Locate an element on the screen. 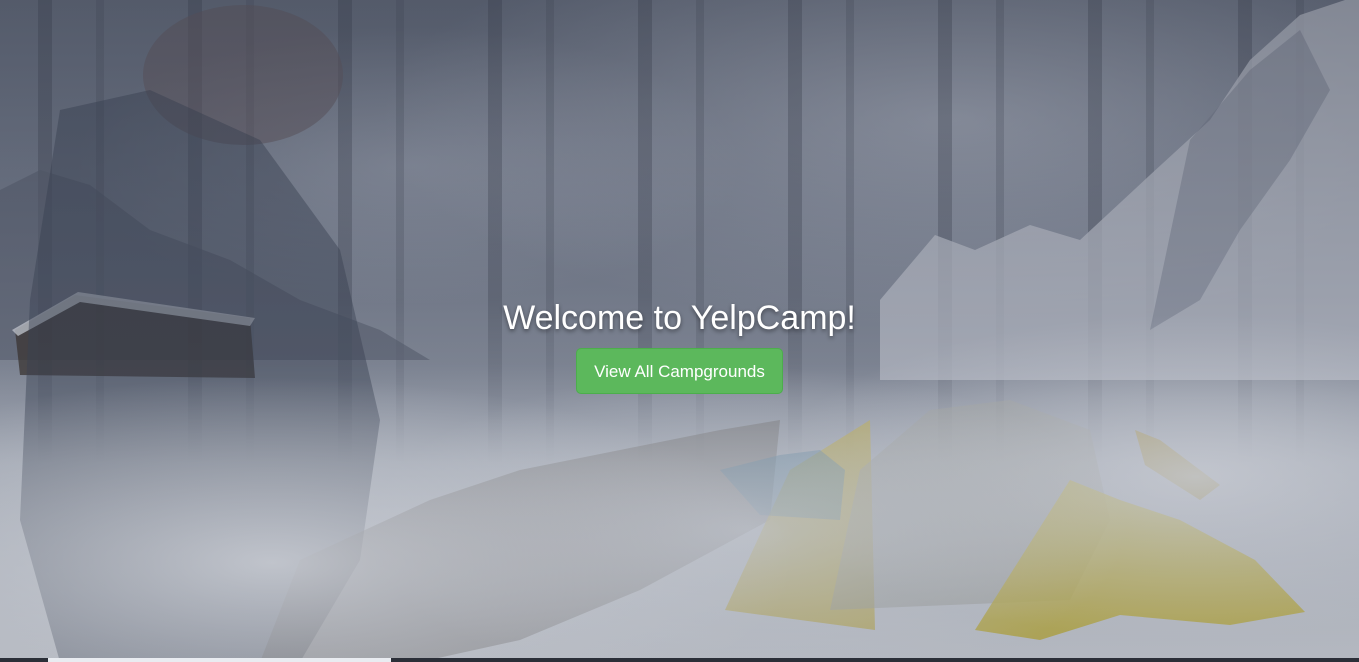  view-all-campgrounds-button: View All Campgrounds is located at coordinates (679, 371).